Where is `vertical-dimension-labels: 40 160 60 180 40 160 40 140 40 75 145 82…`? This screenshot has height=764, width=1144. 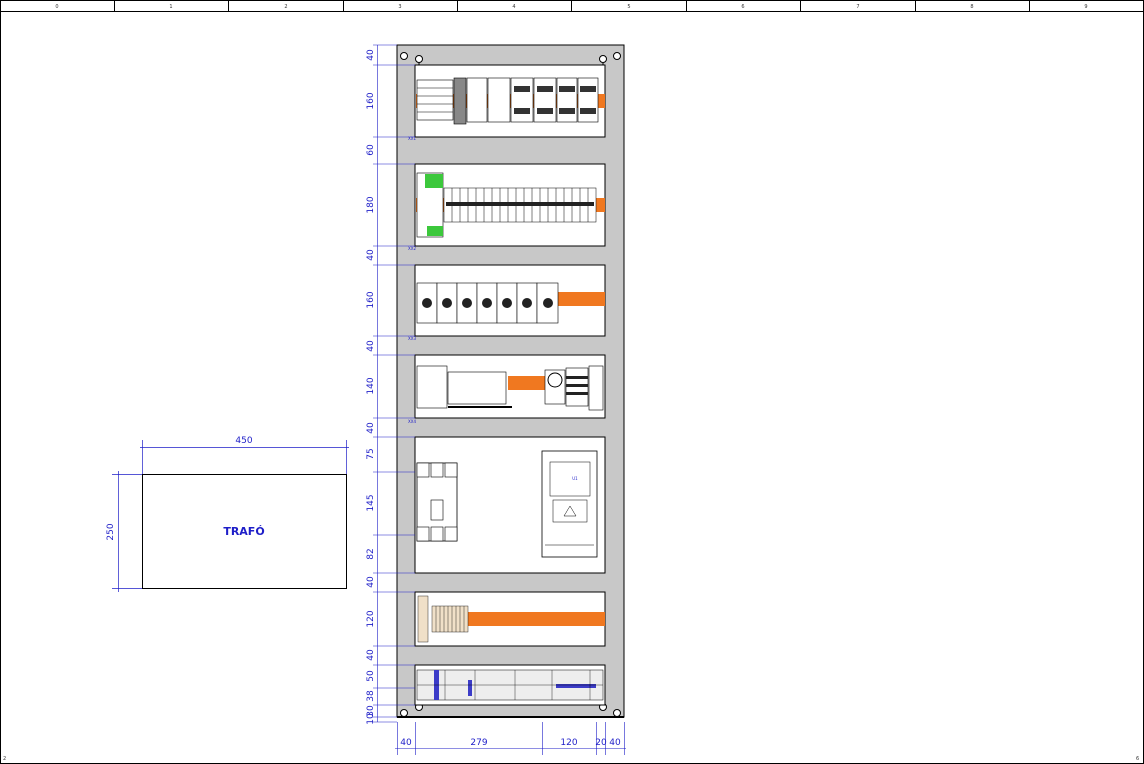 vertical-dimension-labels: 40 160 60 180 40 160 40 140 40 75 145 82… is located at coordinates (371, 387).